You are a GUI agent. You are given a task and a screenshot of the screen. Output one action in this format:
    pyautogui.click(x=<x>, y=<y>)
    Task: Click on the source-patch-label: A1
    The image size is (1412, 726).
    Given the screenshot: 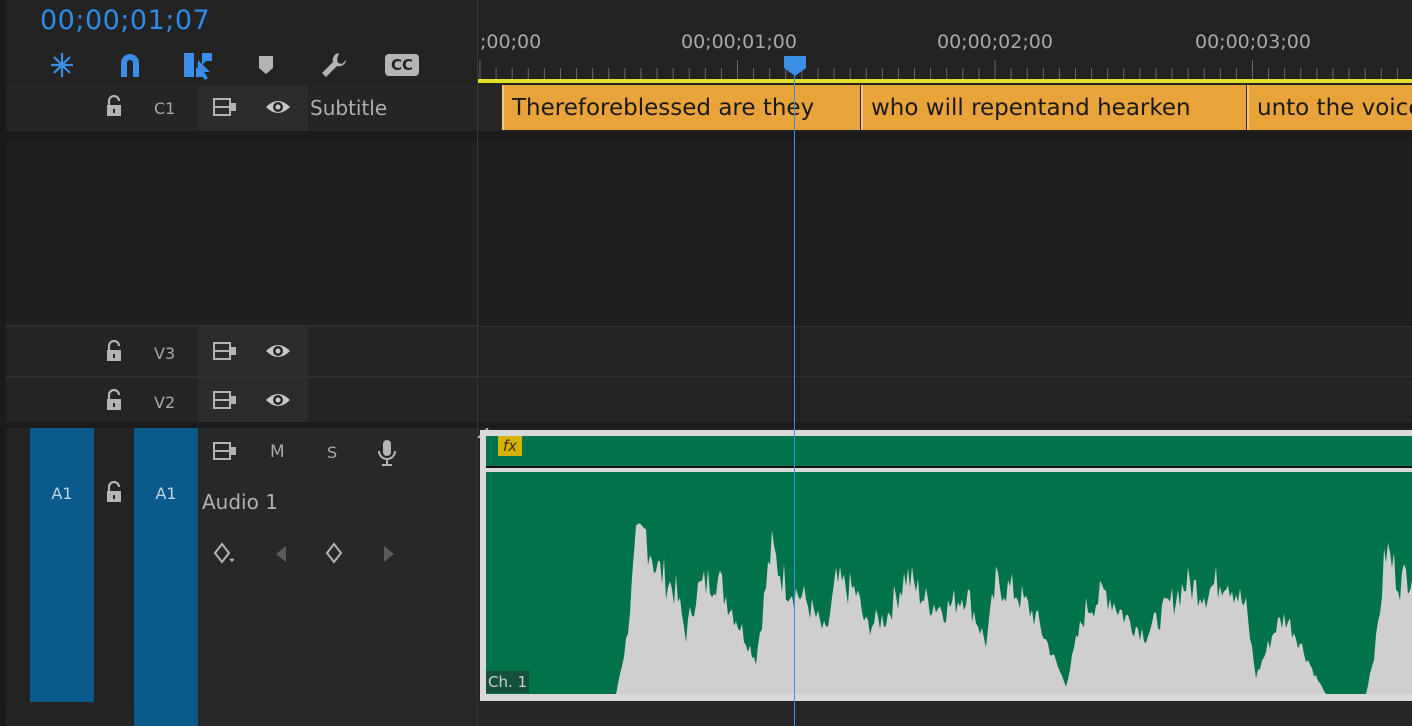 What is the action you would take?
    pyautogui.click(x=62, y=493)
    